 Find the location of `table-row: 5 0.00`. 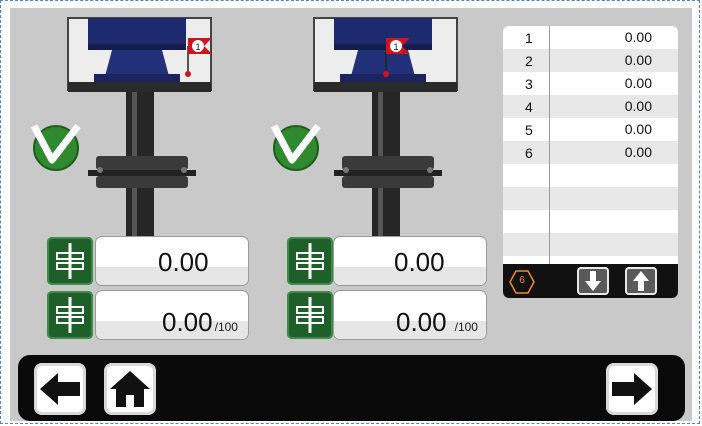

table-row: 5 0.00 is located at coordinates (590, 129).